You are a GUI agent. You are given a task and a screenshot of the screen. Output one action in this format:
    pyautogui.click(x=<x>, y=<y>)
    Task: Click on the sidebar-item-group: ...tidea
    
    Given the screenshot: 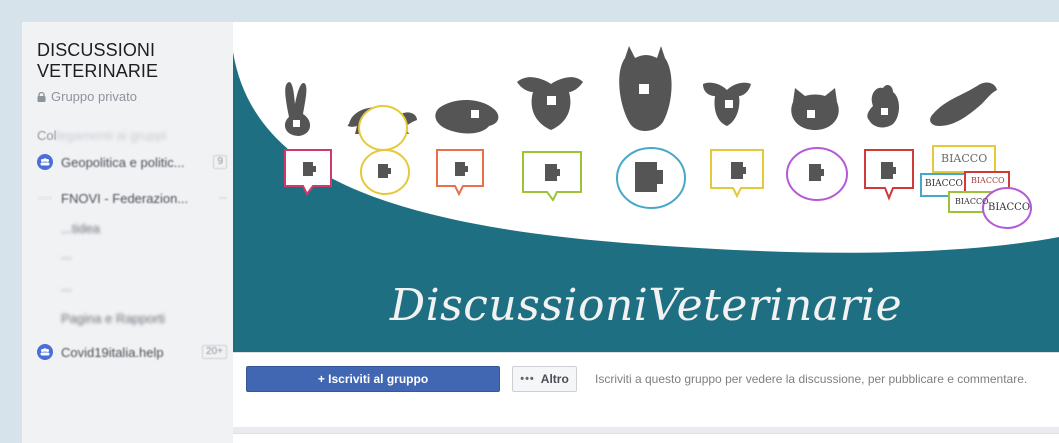 What is the action you would take?
    pyautogui.click(x=132, y=228)
    